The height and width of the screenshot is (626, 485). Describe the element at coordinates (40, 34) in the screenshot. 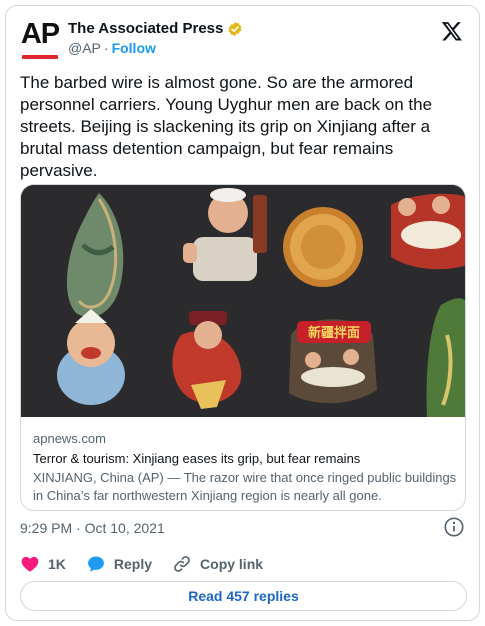

I see `ap-logo-text: AP` at that location.